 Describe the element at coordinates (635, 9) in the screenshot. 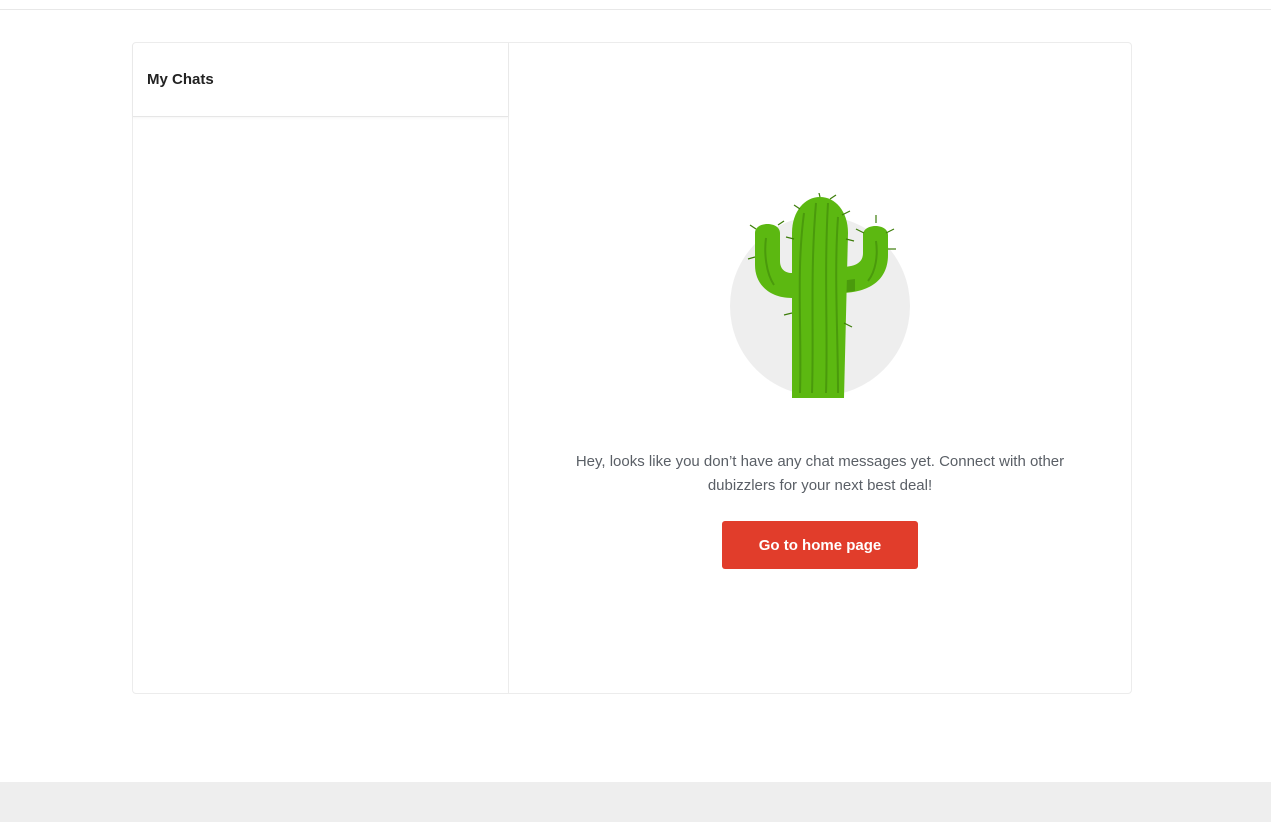

I see `header-divider` at that location.